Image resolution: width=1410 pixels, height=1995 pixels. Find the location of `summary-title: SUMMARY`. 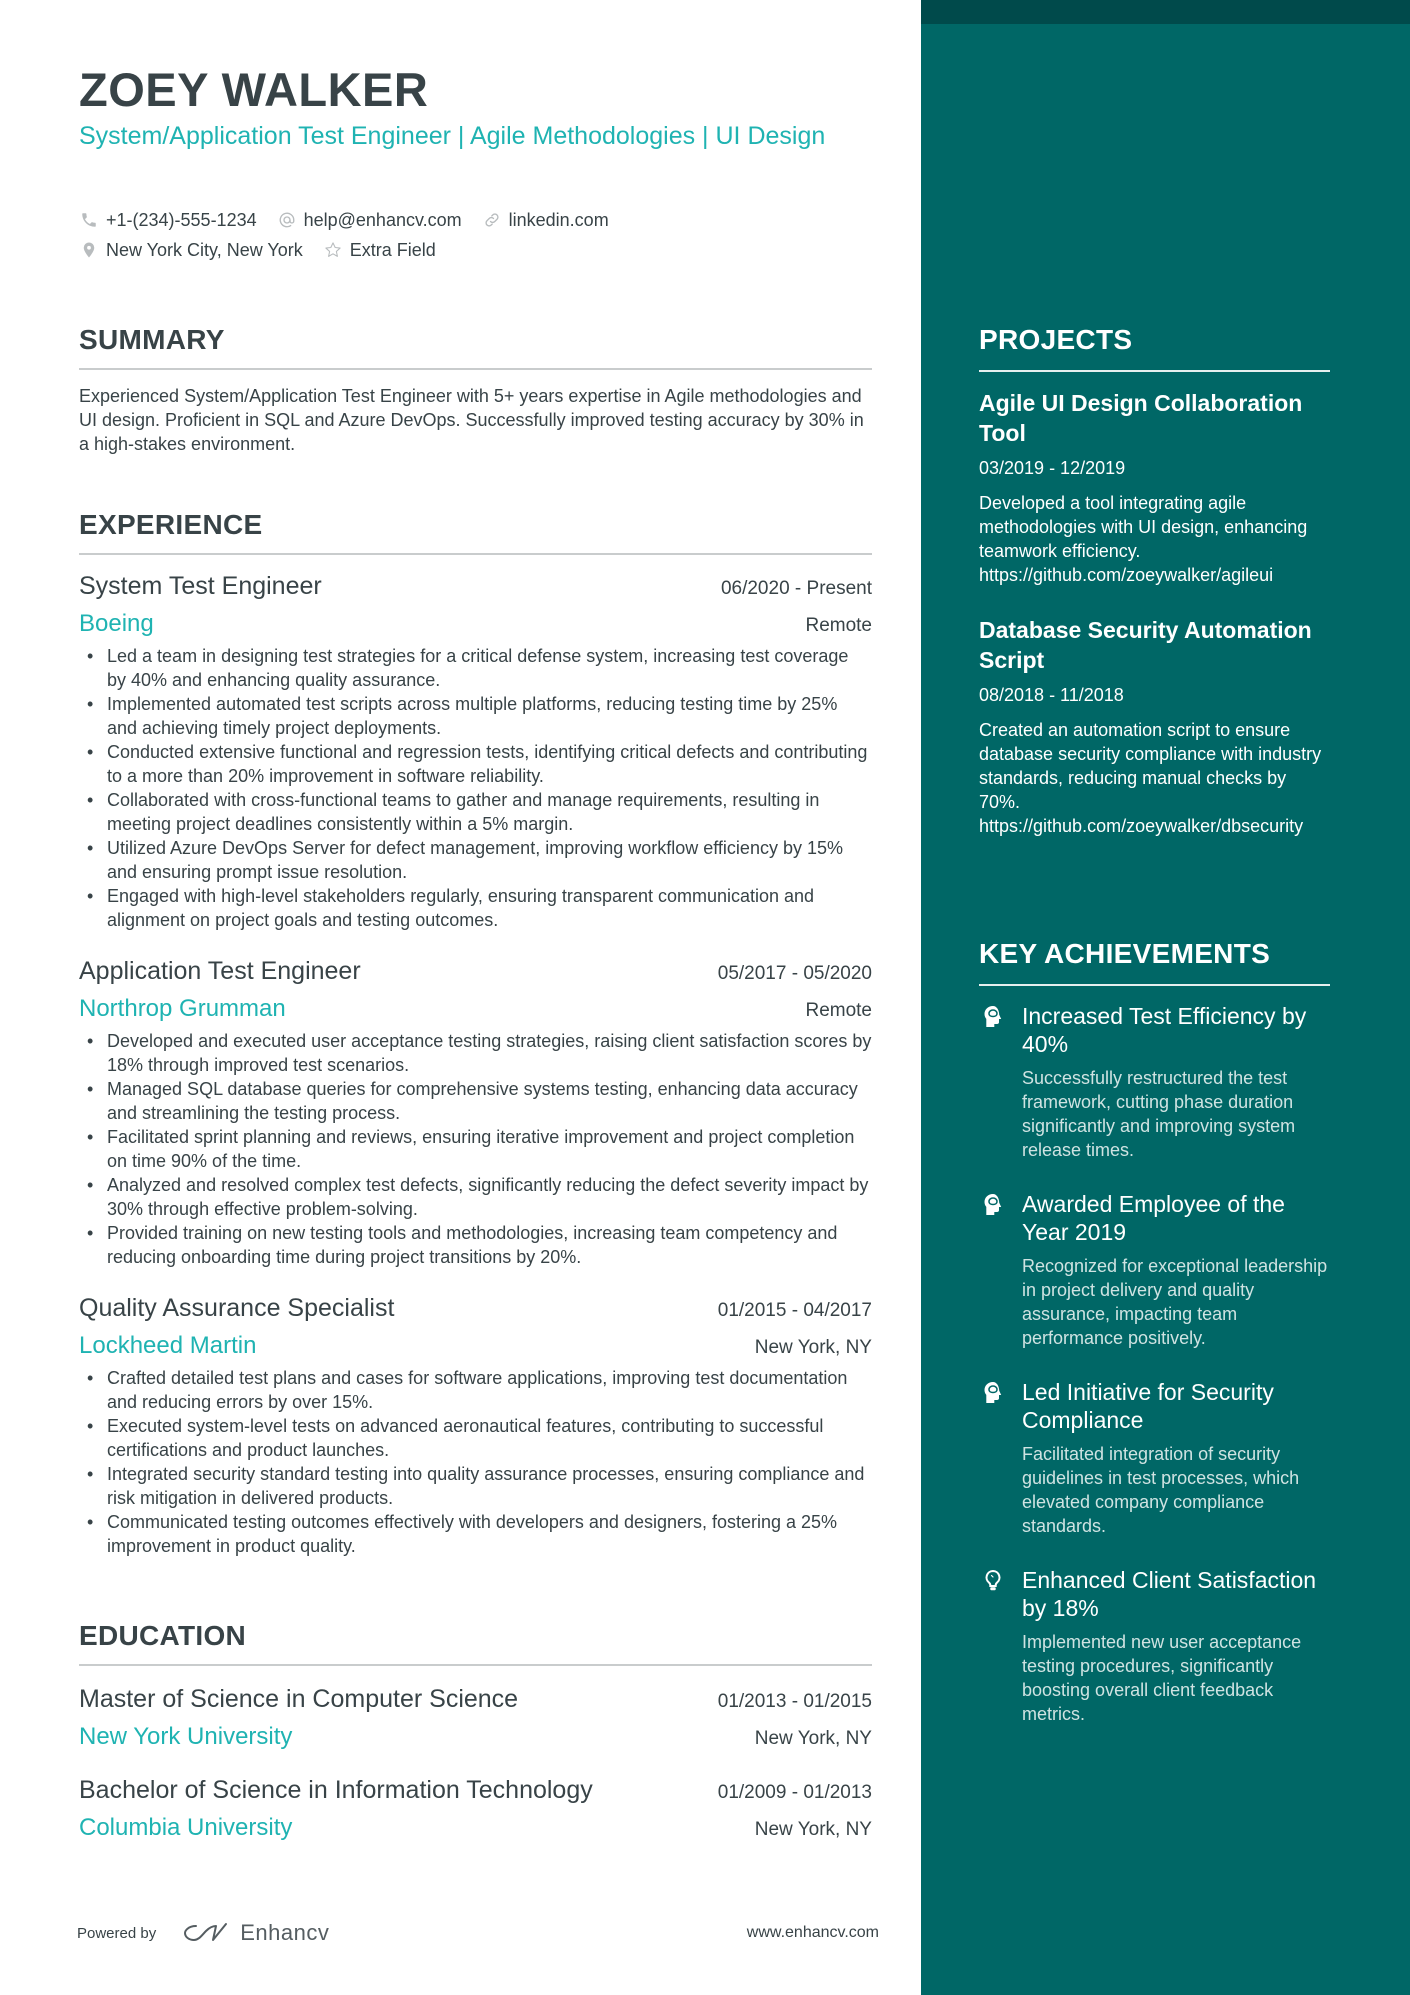

summary-title: SUMMARY is located at coordinates (152, 339).